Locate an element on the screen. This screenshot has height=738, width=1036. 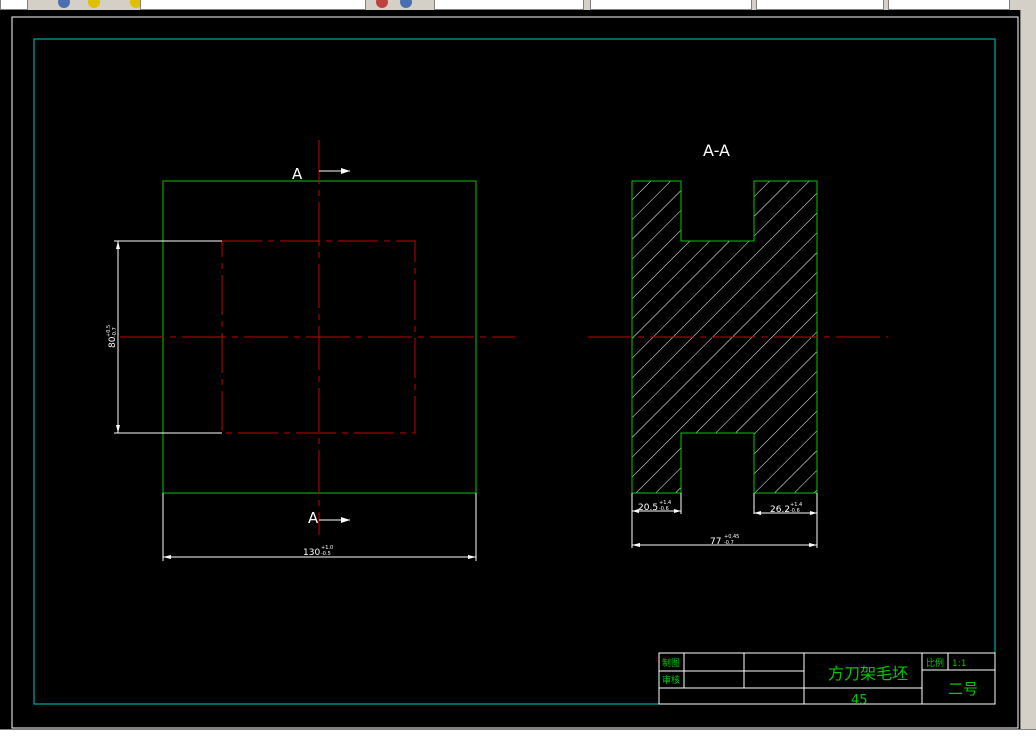
drawn-by-label: 制图 is located at coordinates (671, 663).